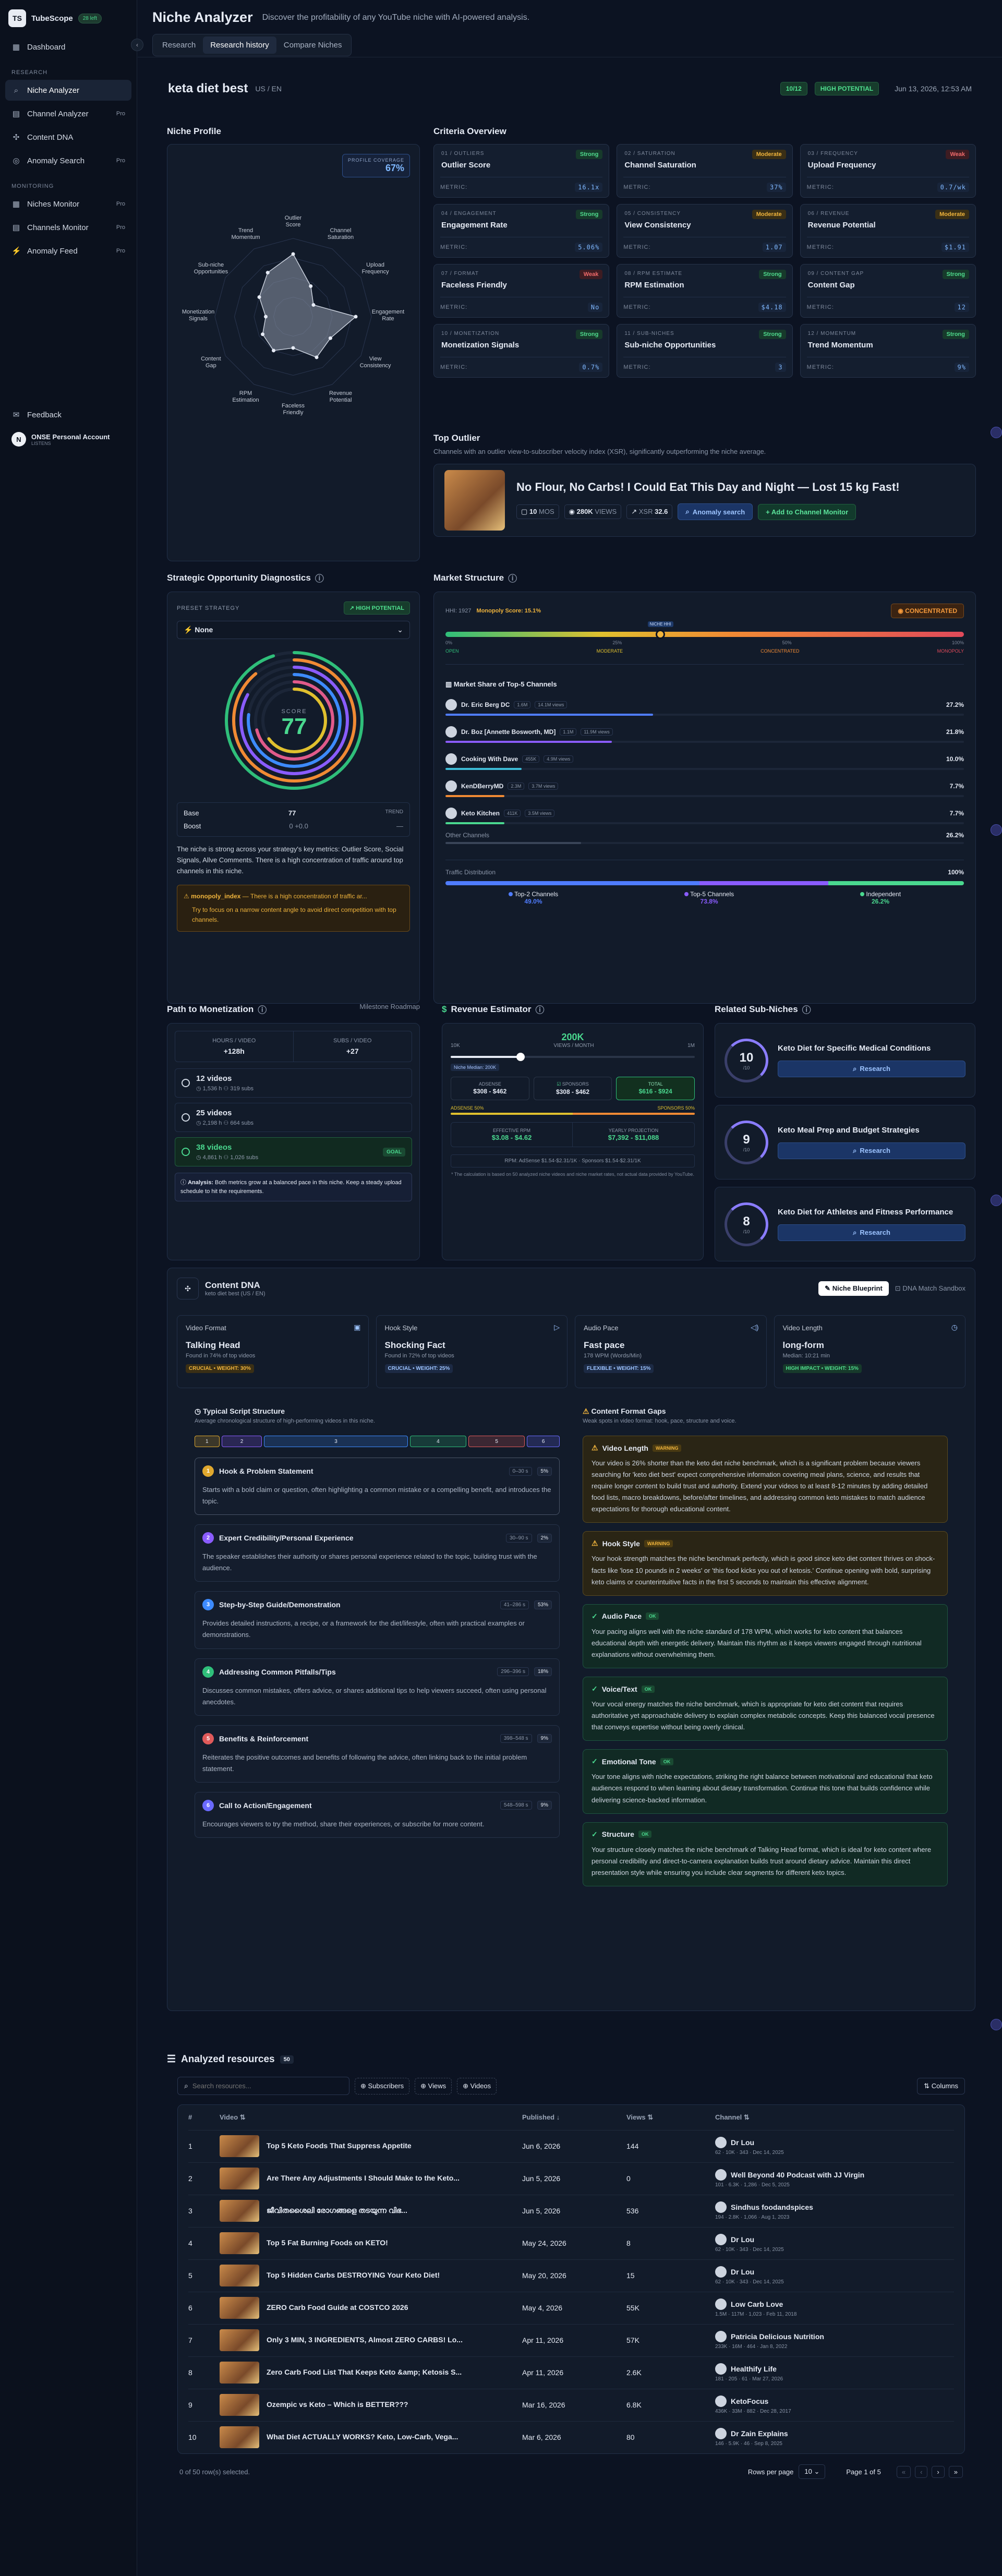 The image size is (1002, 2576). Describe the element at coordinates (777, 2336) in the screenshot. I see `channel-name: Patricia Delicious Nutrition` at that location.